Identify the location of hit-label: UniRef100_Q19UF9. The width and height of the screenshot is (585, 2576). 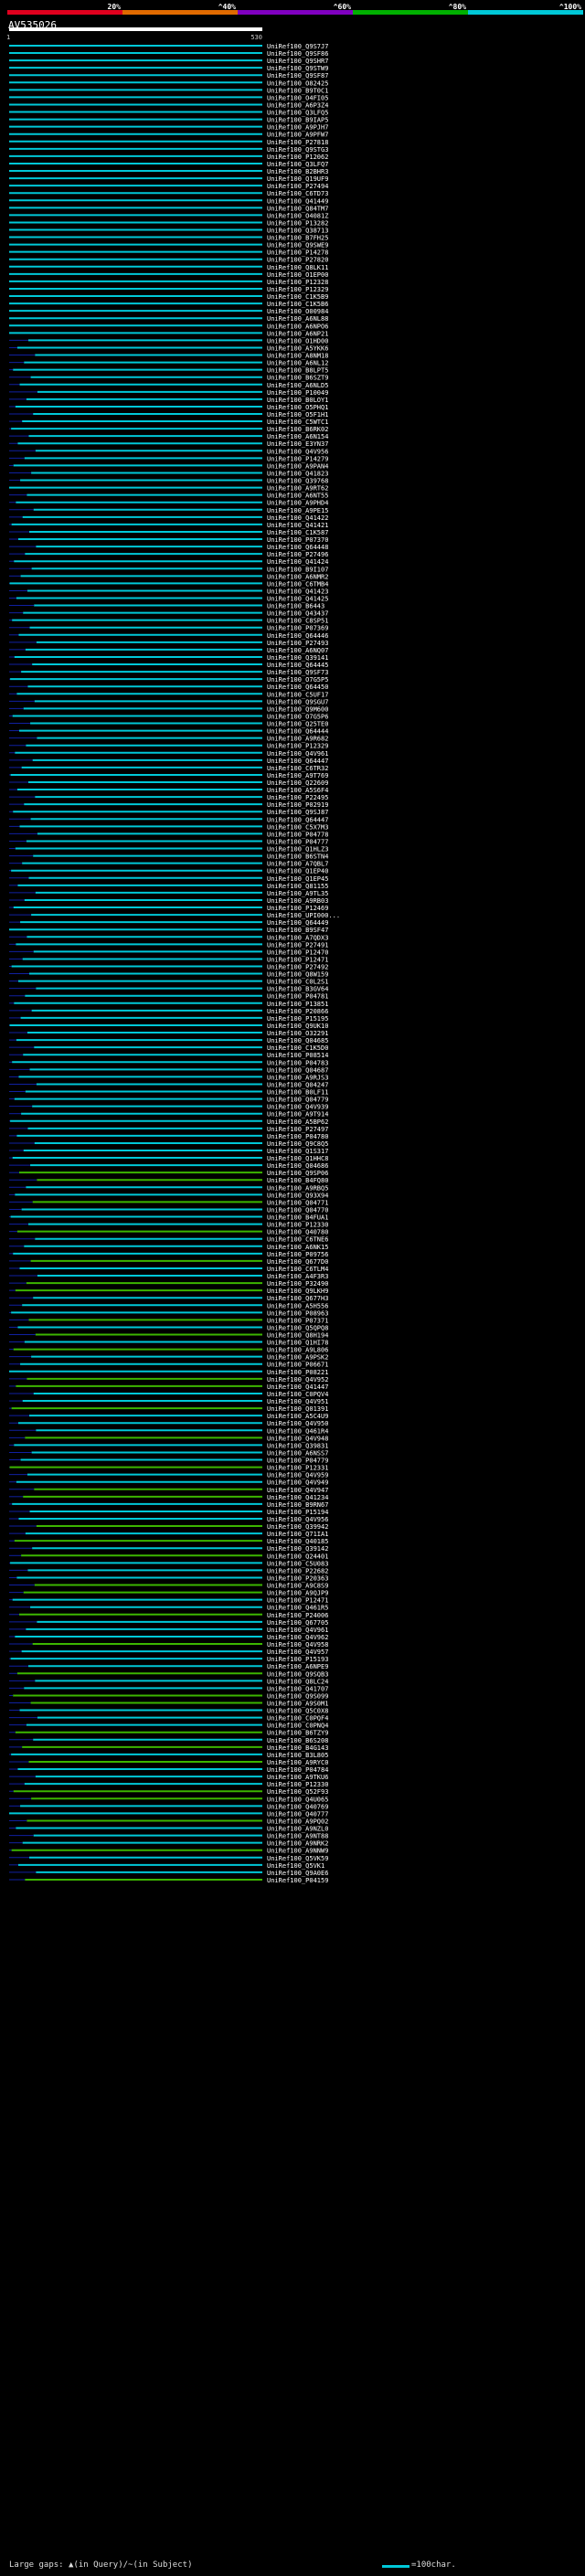
(298, 179).